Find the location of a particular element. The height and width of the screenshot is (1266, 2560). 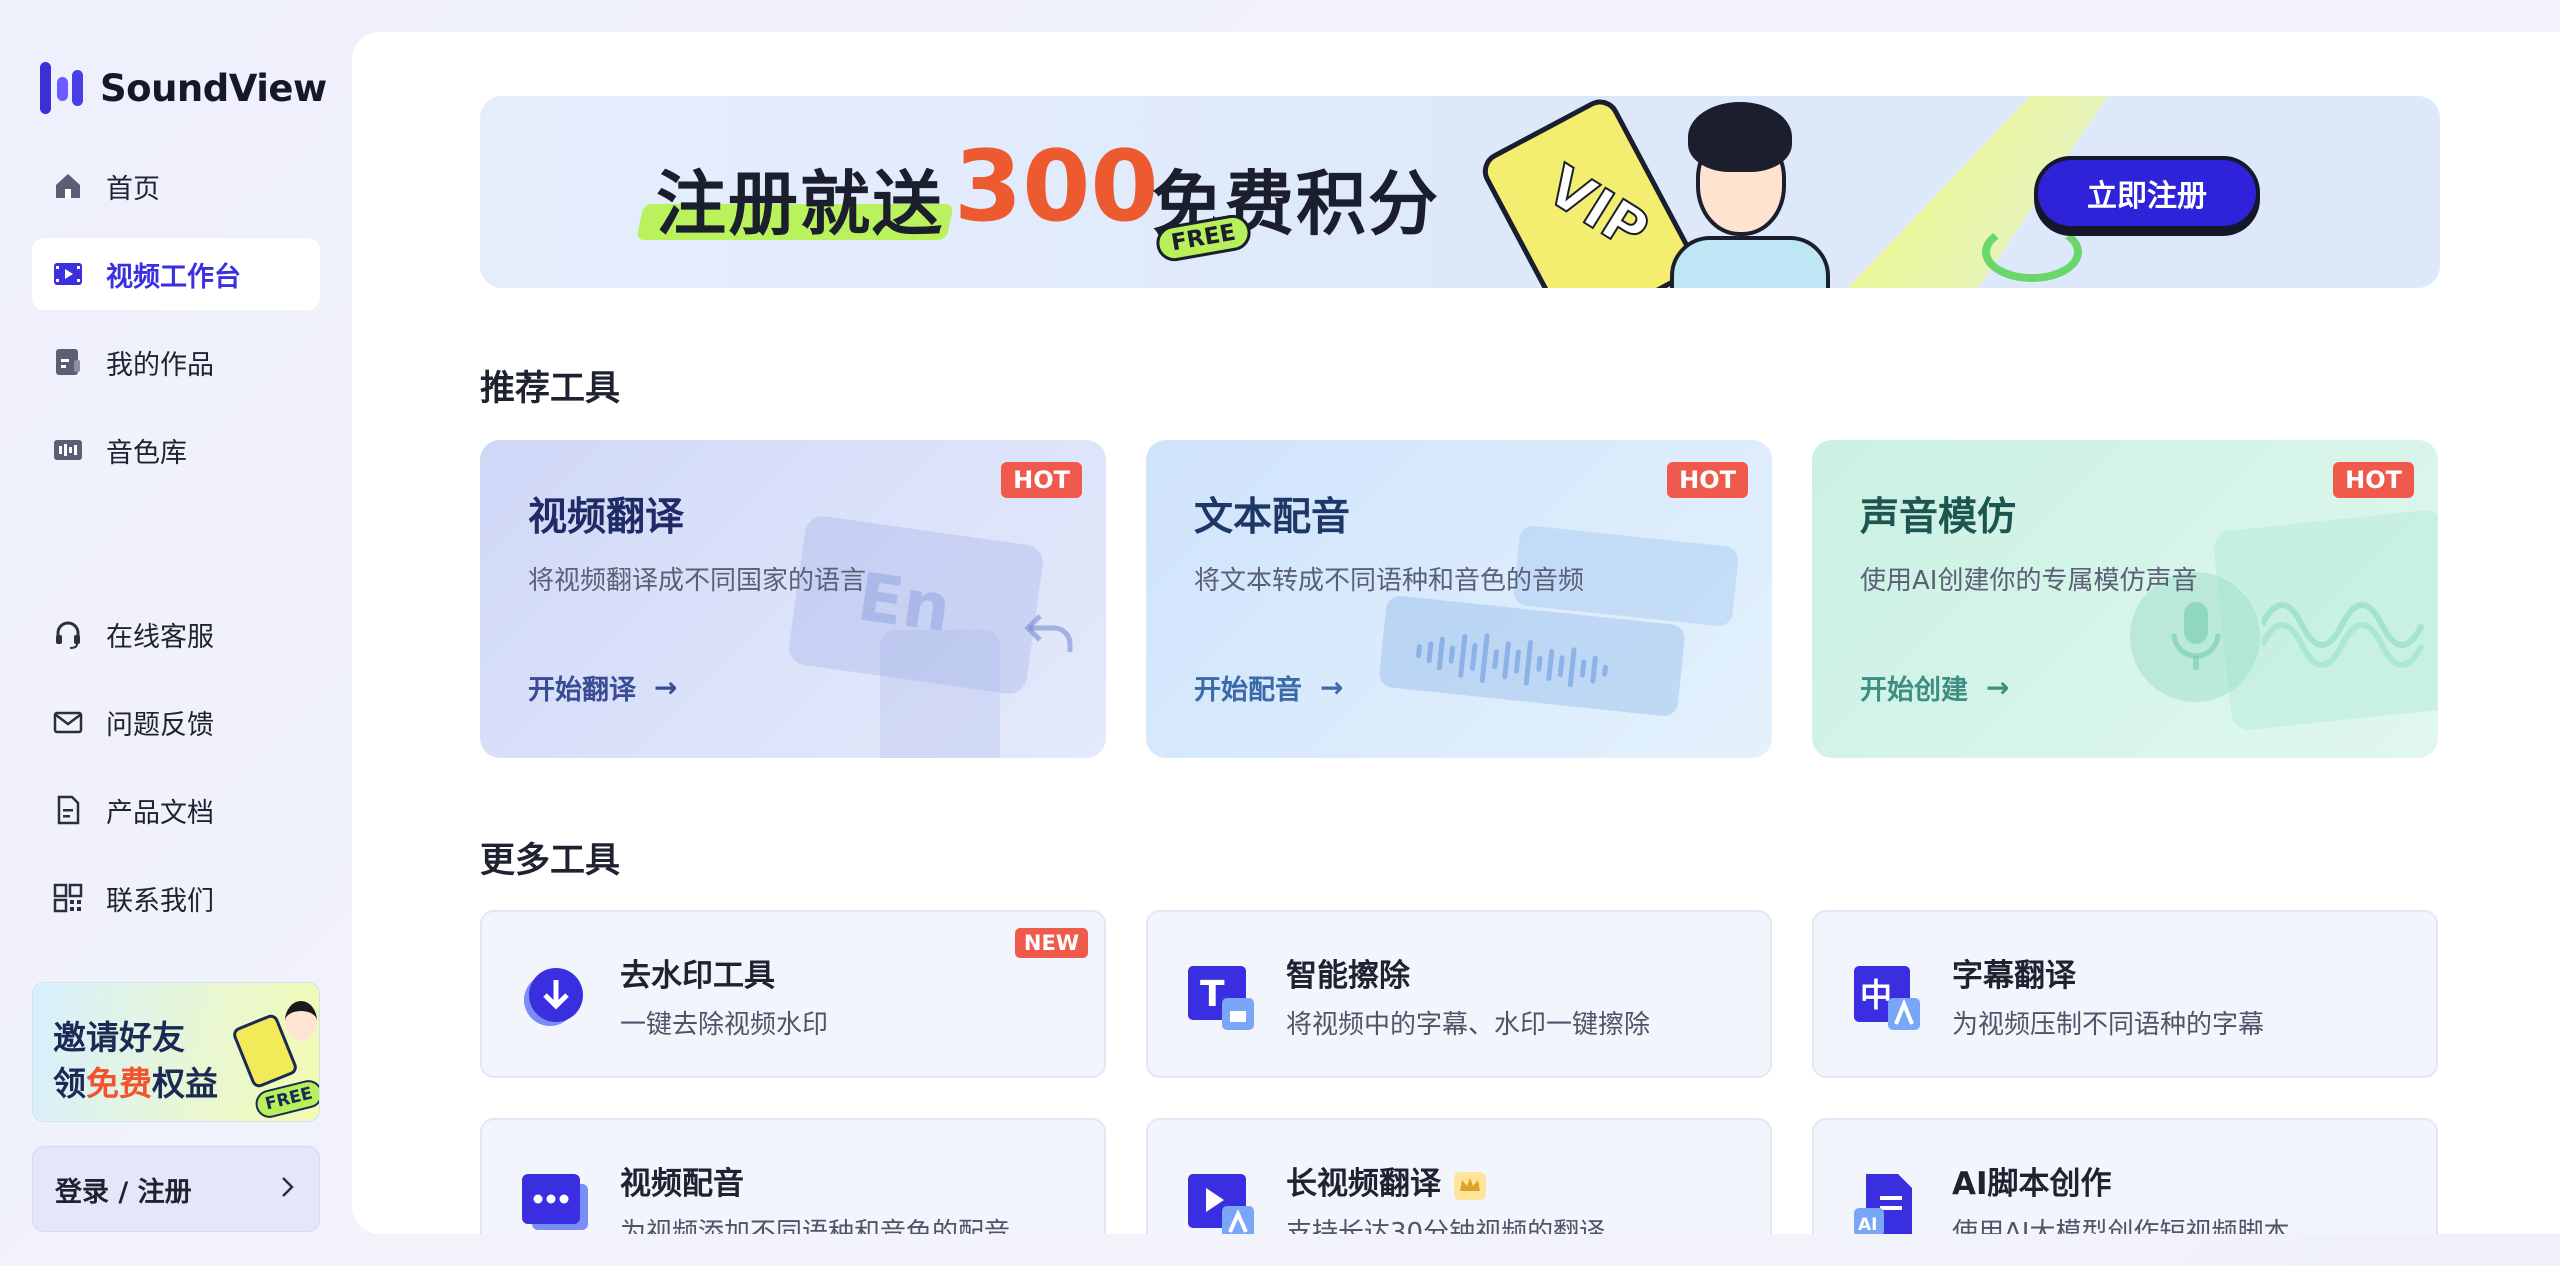

mail-icon is located at coordinates (68, 722).